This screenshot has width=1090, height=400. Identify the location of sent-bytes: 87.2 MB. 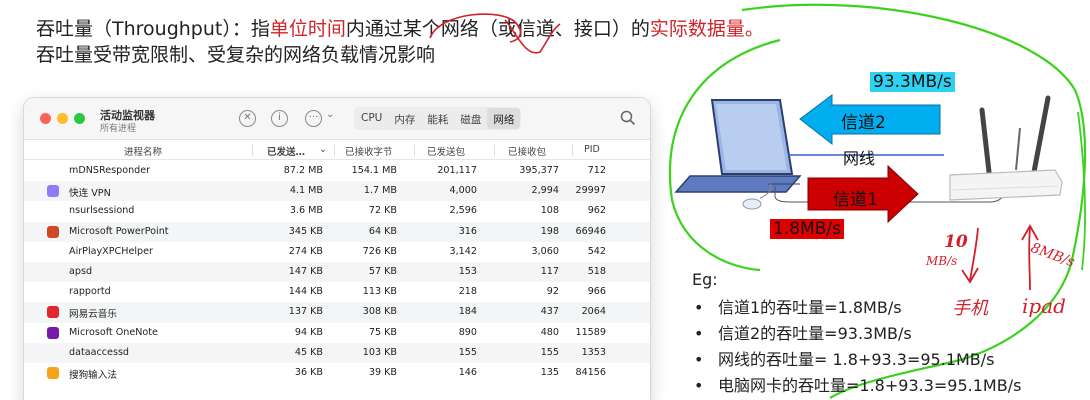
(303, 170).